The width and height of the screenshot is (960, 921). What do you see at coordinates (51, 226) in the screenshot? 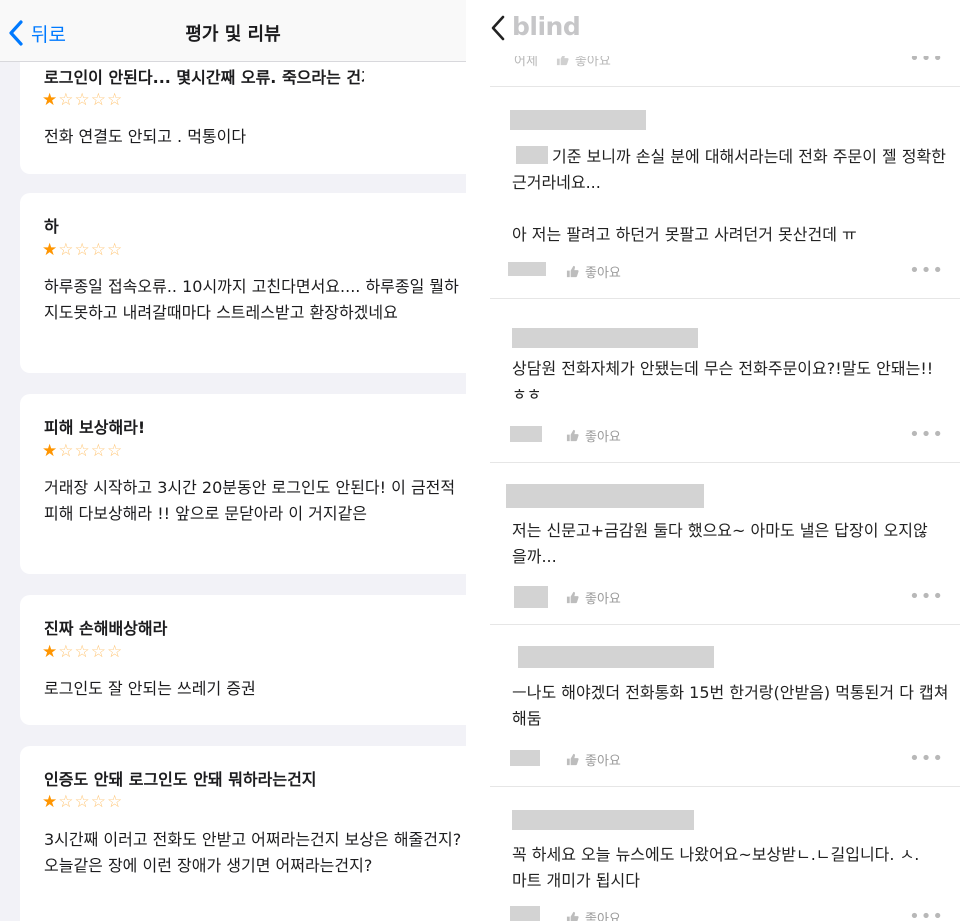
I see `review-title: 하` at bounding box center [51, 226].